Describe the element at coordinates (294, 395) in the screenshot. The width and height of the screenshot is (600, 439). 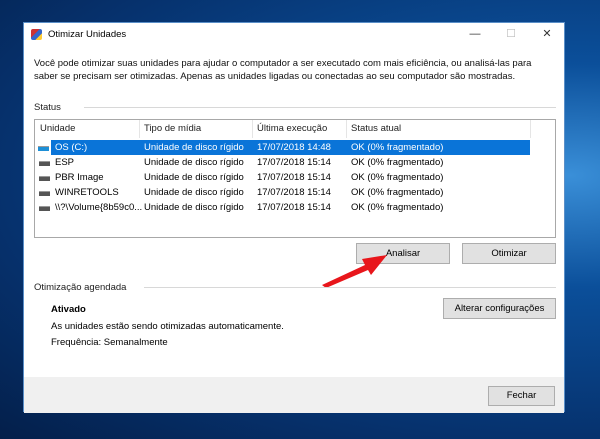
I see `footer: Fechar` at that location.